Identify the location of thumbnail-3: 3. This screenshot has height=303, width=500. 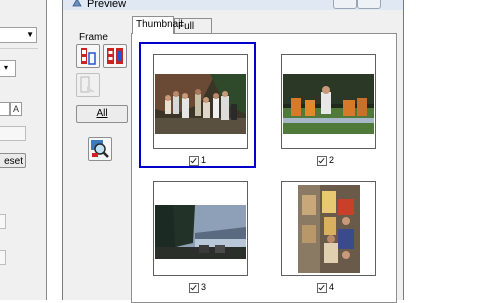
(197, 232).